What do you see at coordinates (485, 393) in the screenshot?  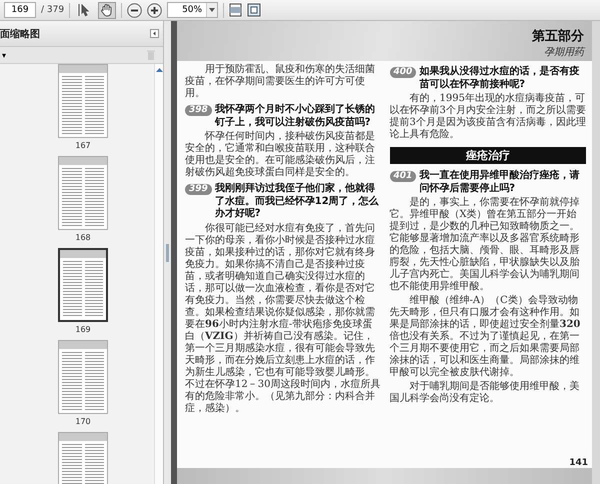 I see `body-paragraph: 对于哺乳期间是否能够使用维甲酸，美国儿科学会尚没有定论。` at bounding box center [485, 393].